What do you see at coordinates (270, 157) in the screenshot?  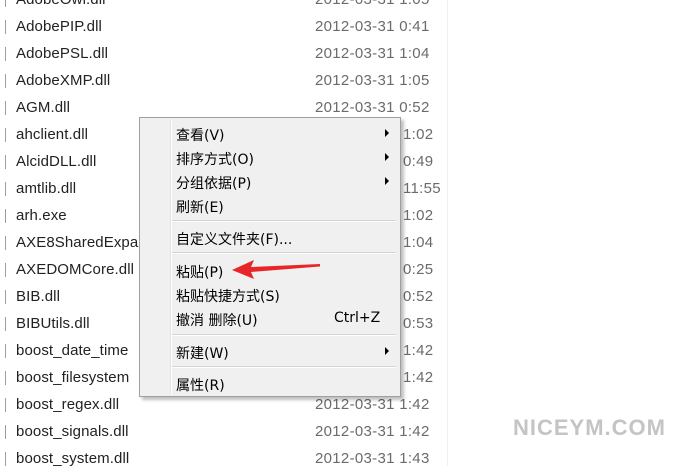 I see `menu-item-sort-by: 排序方式(O)` at bounding box center [270, 157].